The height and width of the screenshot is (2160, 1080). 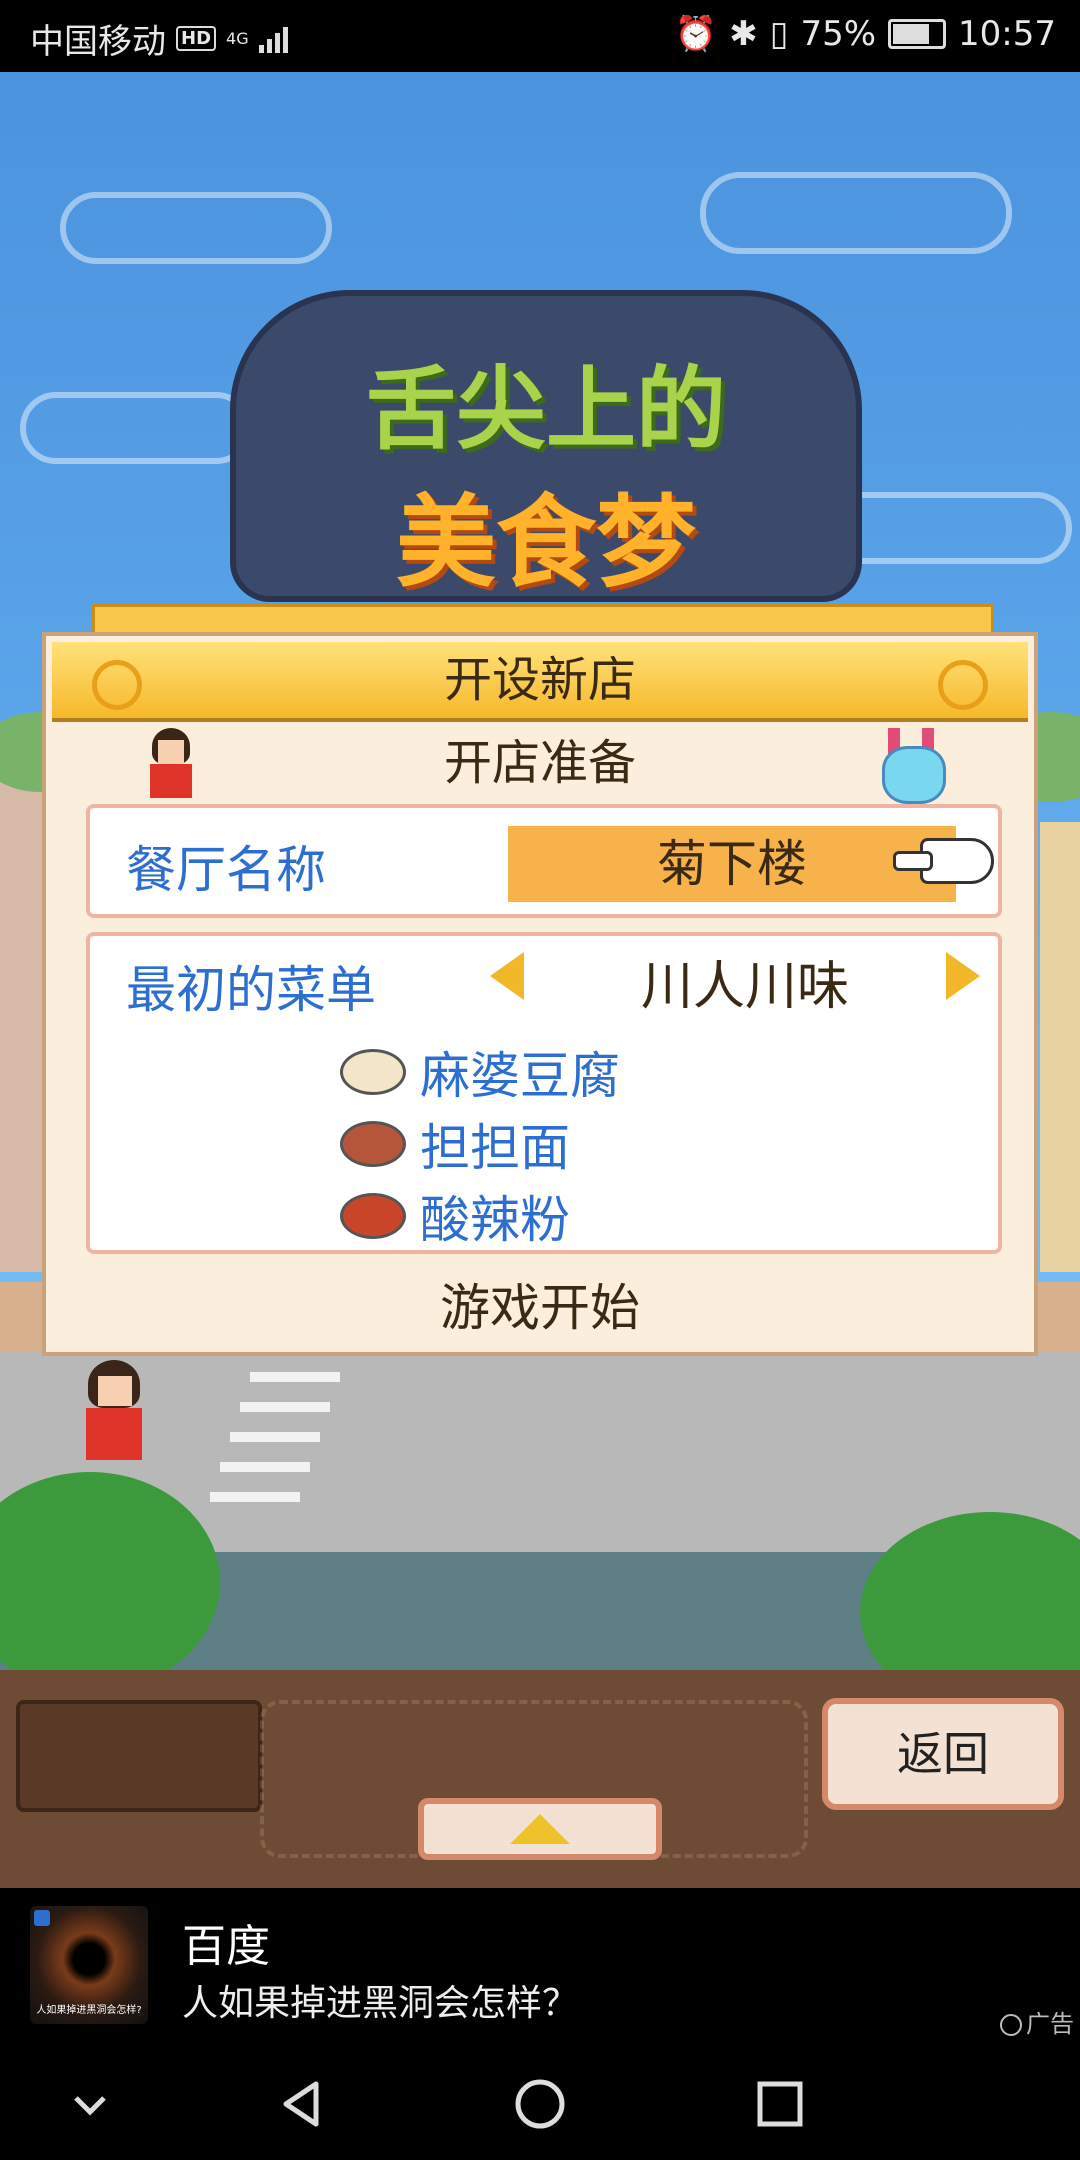 What do you see at coordinates (302, 2104) in the screenshot?
I see `back-triangle-icon` at bounding box center [302, 2104].